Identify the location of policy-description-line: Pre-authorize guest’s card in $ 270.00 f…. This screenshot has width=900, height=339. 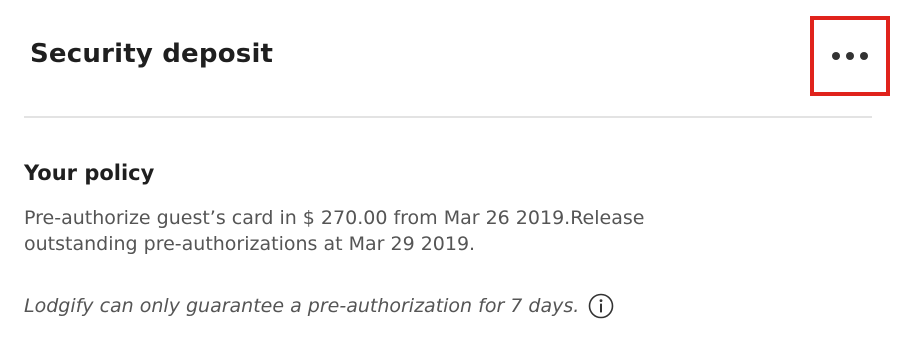
(334, 218).